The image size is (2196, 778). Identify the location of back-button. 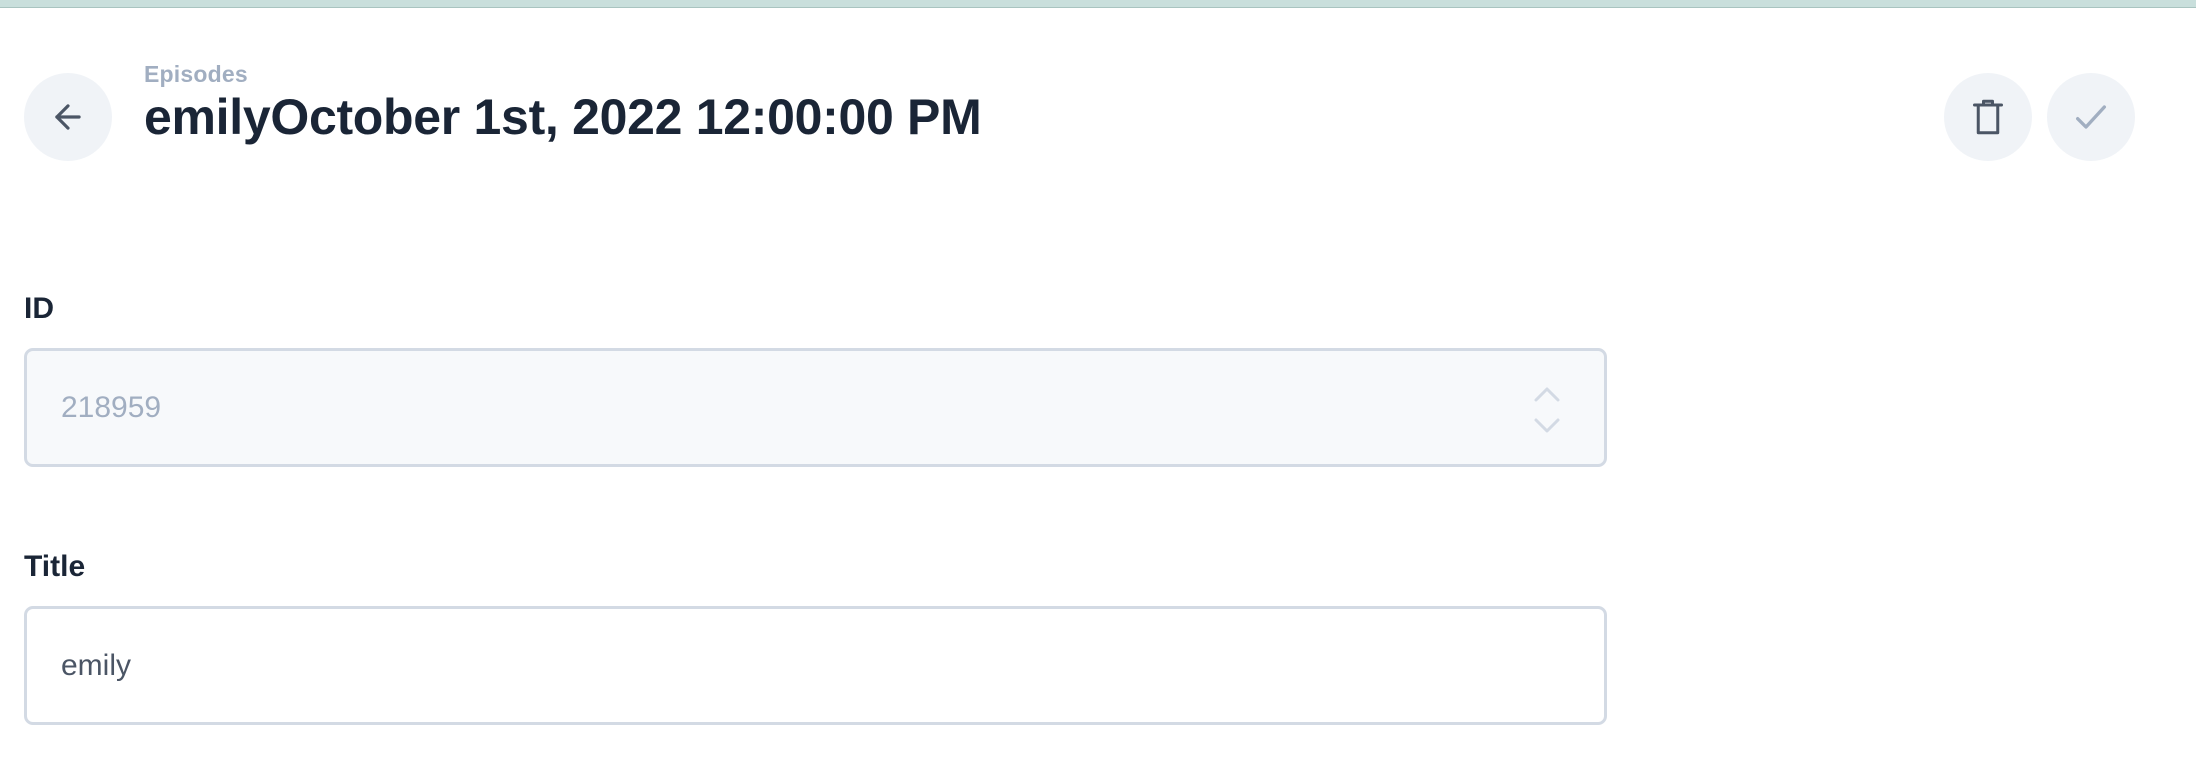
(68, 117).